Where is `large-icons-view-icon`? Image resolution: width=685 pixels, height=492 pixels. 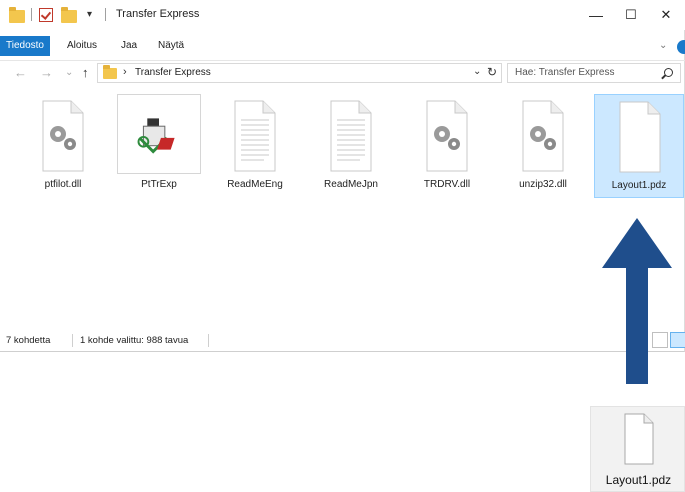
large-icons-view-icon is located at coordinates (677, 340).